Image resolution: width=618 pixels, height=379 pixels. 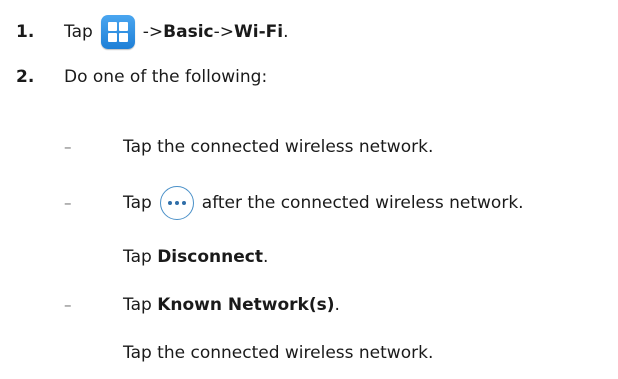 I want to click on option-1-text: Tap the connected wireless network., so click(x=278, y=147).